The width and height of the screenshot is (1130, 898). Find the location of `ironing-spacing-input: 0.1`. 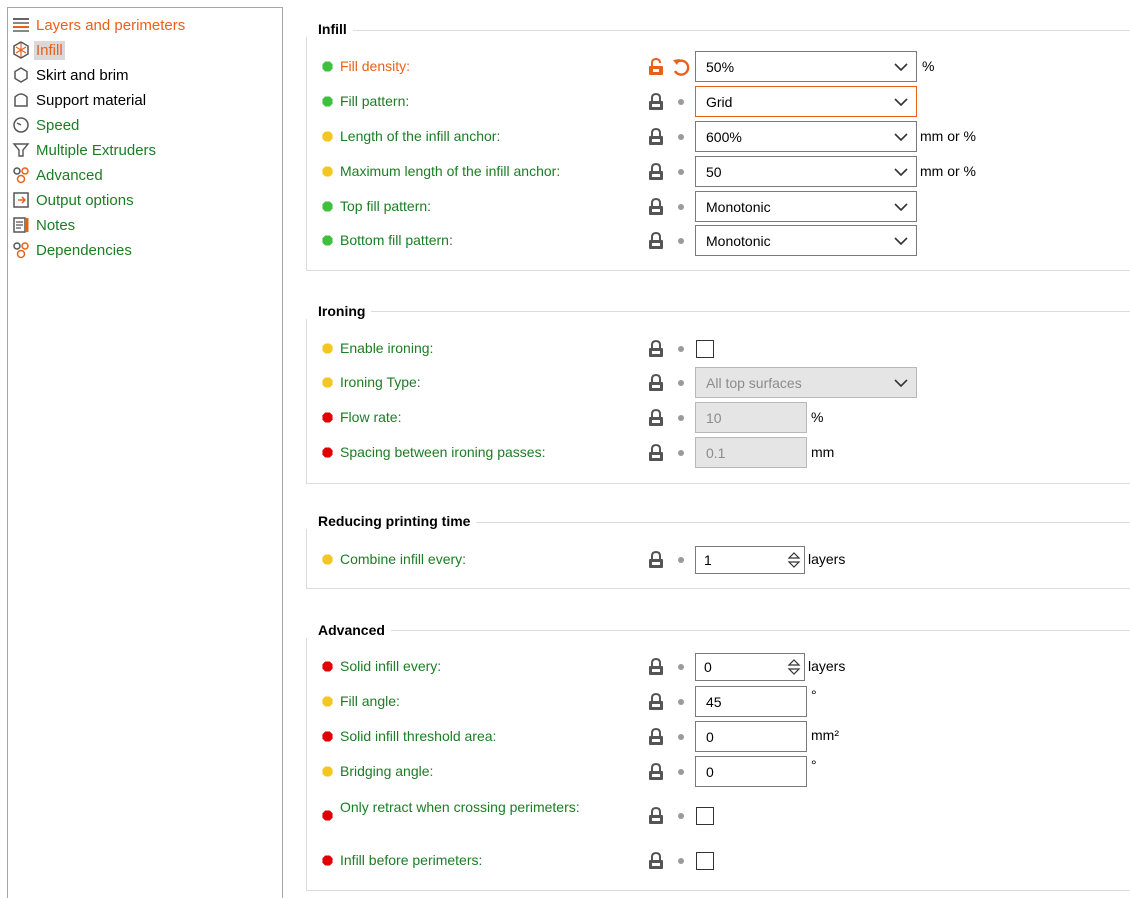

ironing-spacing-input: 0.1 is located at coordinates (751, 452).